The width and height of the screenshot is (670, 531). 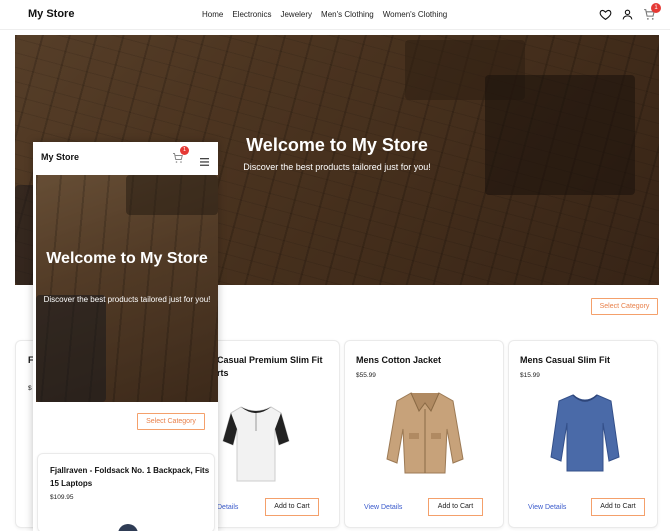 I want to click on cart-icon: 1, so click(x=652, y=12).